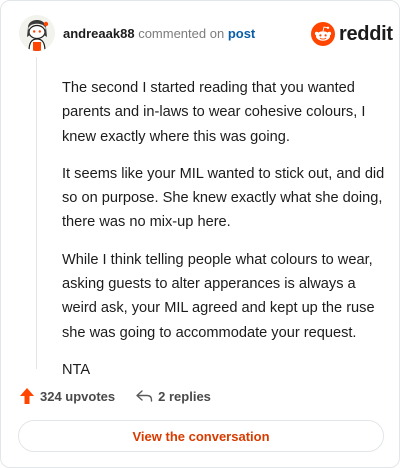  I want to click on reply-arrow-icon, so click(144, 396).